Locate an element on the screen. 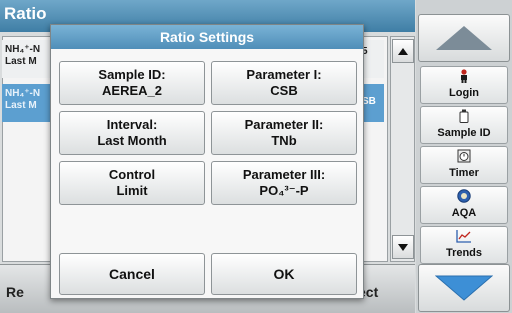  screen-title: Ratio is located at coordinates (25, 13).